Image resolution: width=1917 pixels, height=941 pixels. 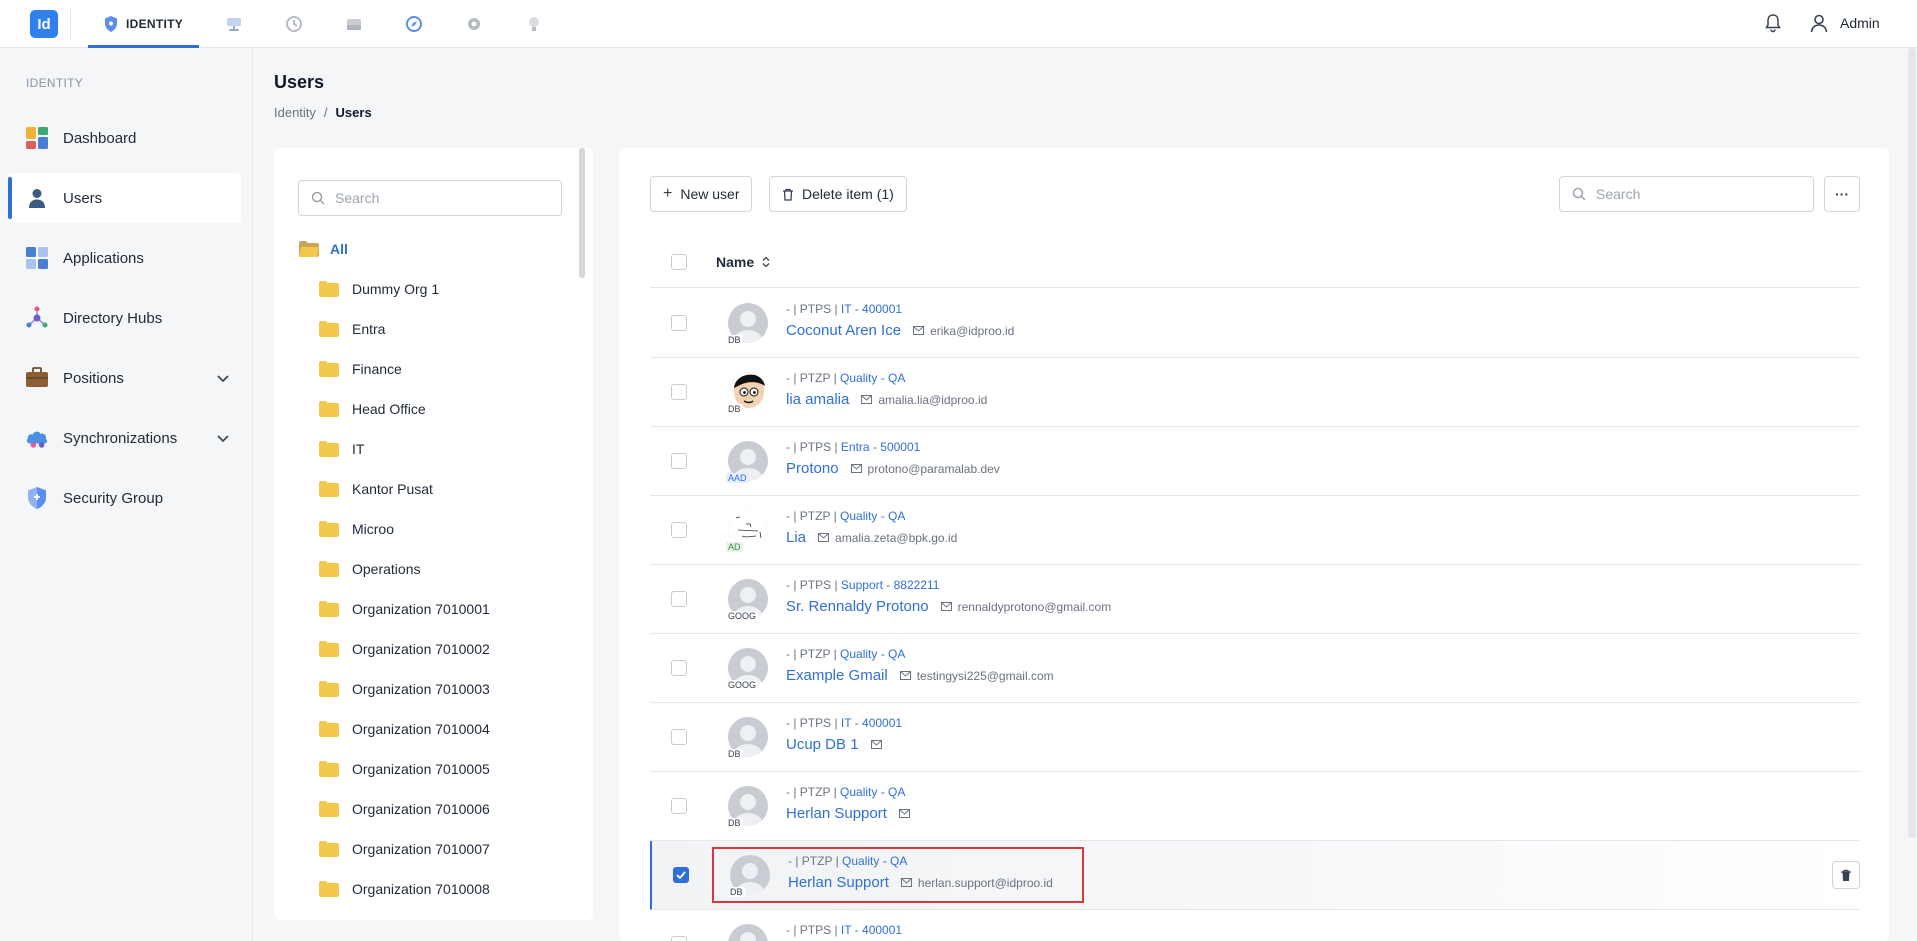 What do you see at coordinates (378, 289) in the screenshot?
I see `tree-item-folder: Dummy Org 1` at bounding box center [378, 289].